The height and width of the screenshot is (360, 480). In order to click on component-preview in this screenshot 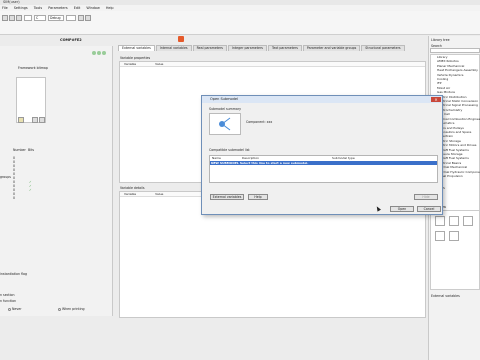, I will do `click(225, 124)`.